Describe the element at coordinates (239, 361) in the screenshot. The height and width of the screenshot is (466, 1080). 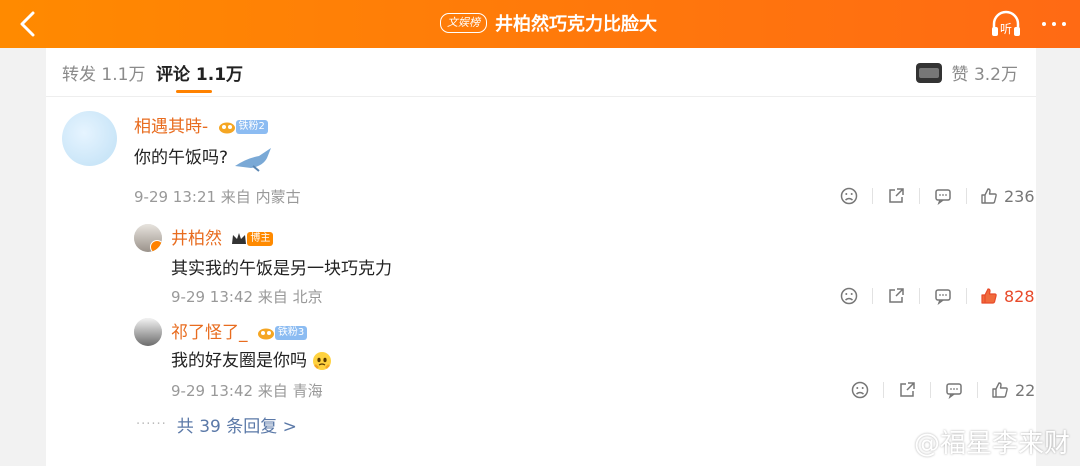
I see `reply-text: 我的好友圈是你吗` at that location.